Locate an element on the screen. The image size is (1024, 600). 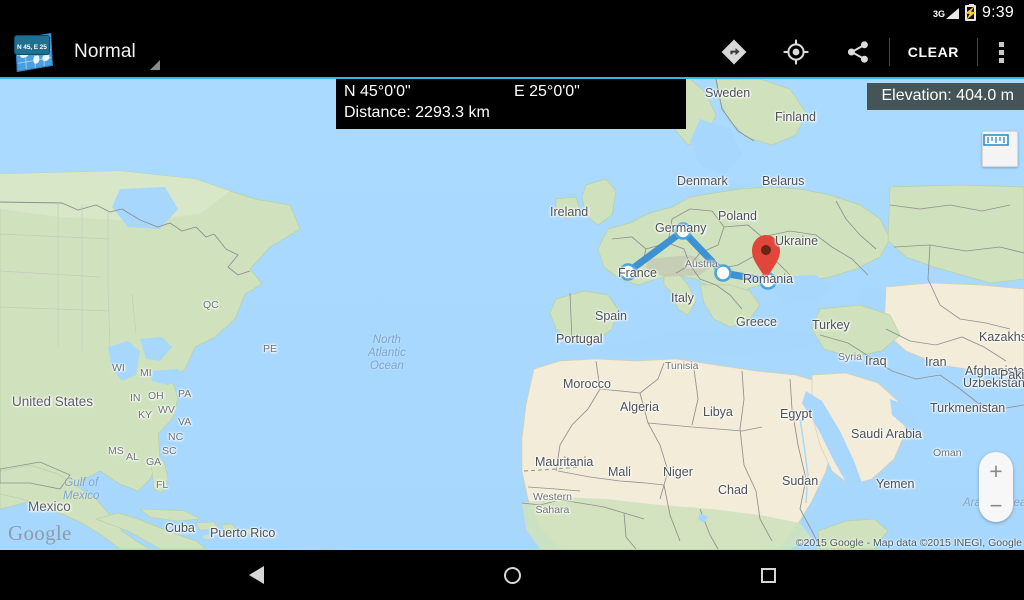
nav-back-button is located at coordinates (256, 575).